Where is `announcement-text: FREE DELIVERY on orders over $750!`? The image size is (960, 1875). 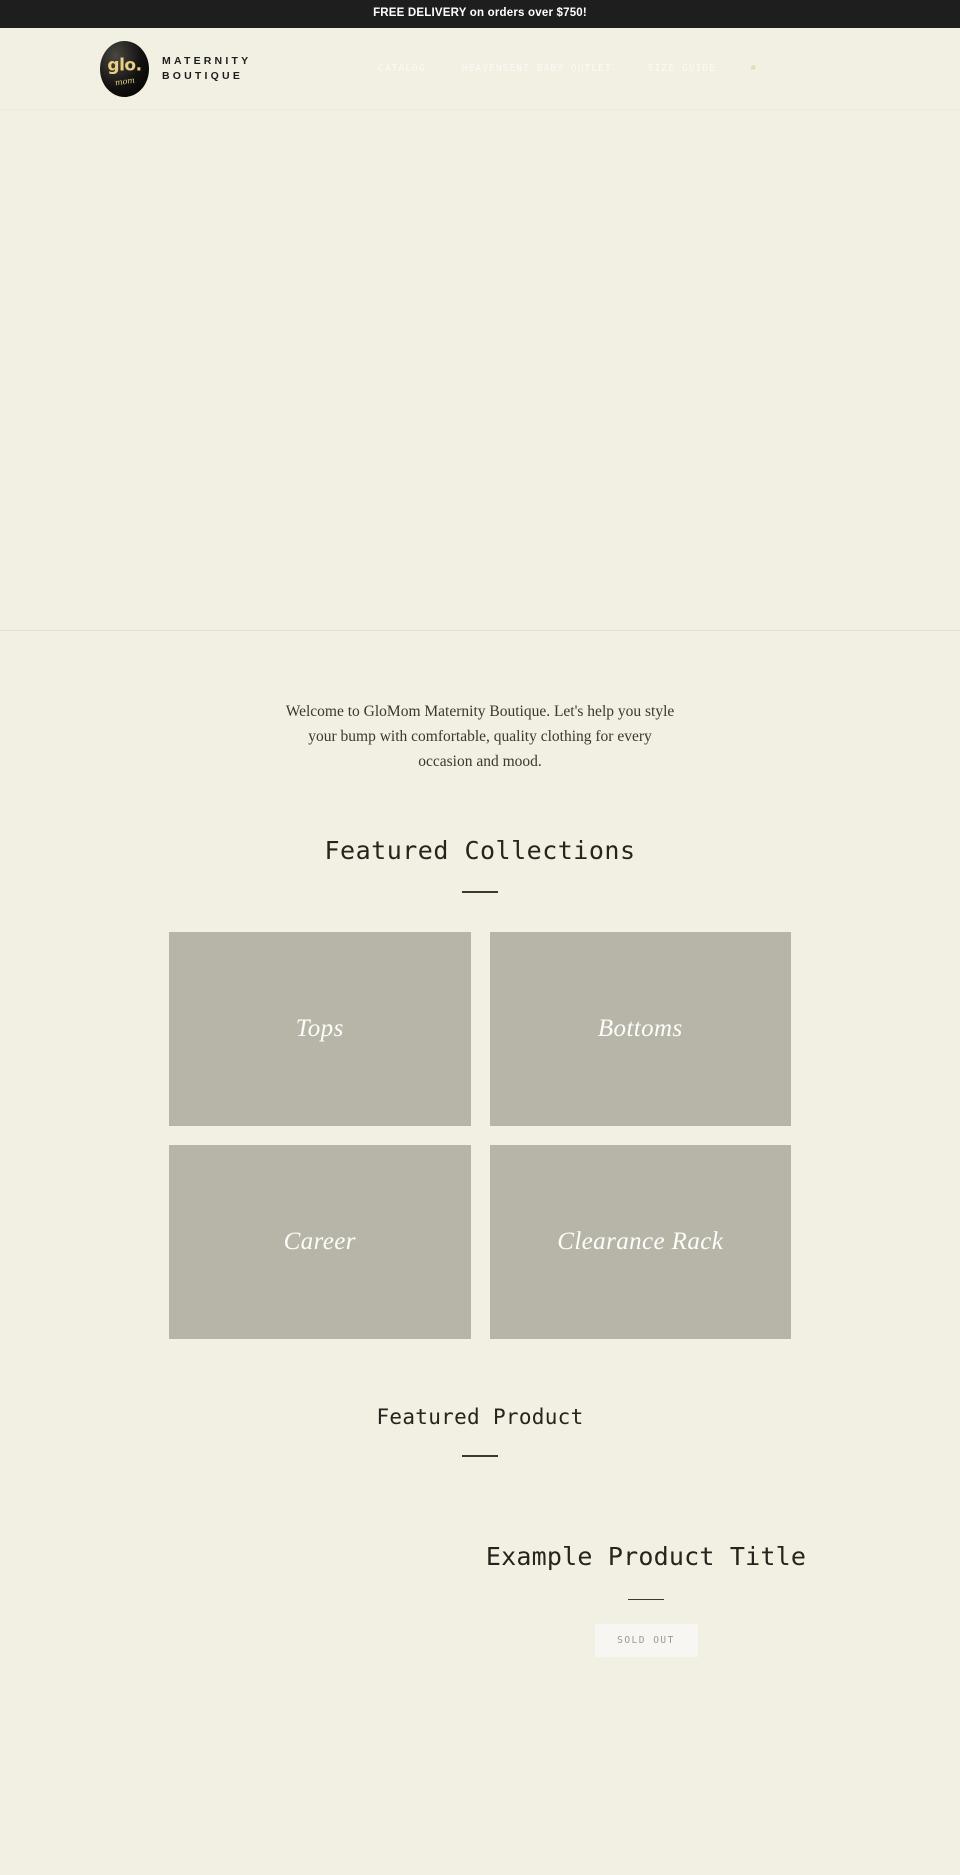
announcement-text: FREE DELIVERY on orders over $750! is located at coordinates (480, 13).